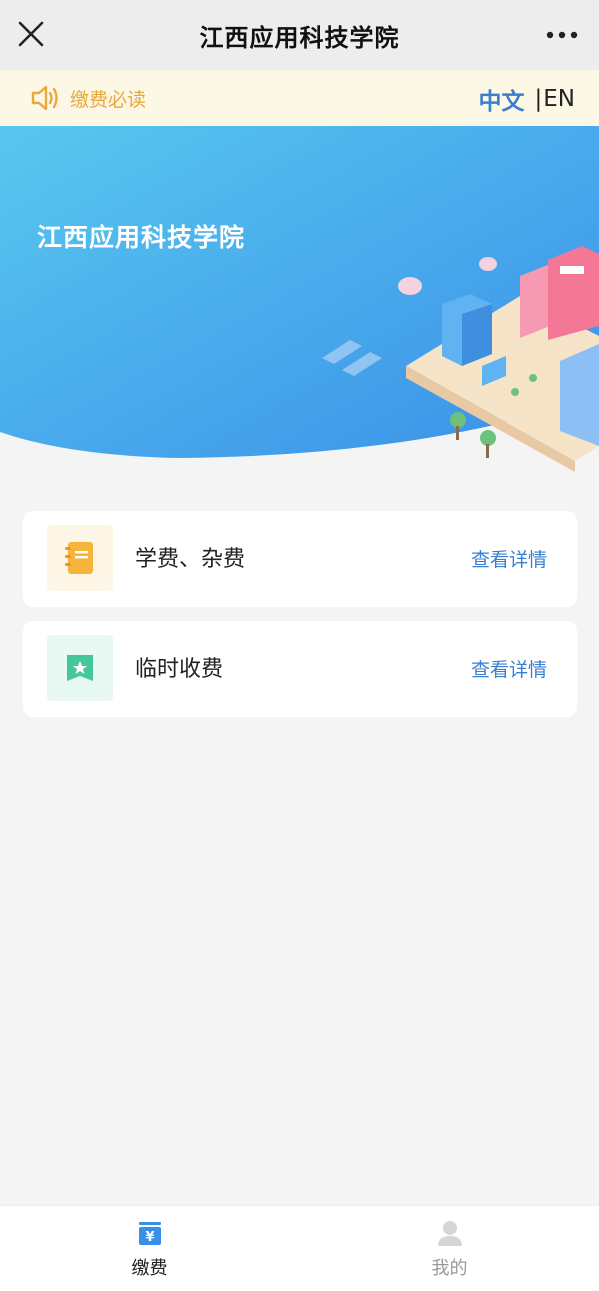  I want to click on tab-payment: ¥ 缴费, so click(149, 1248).